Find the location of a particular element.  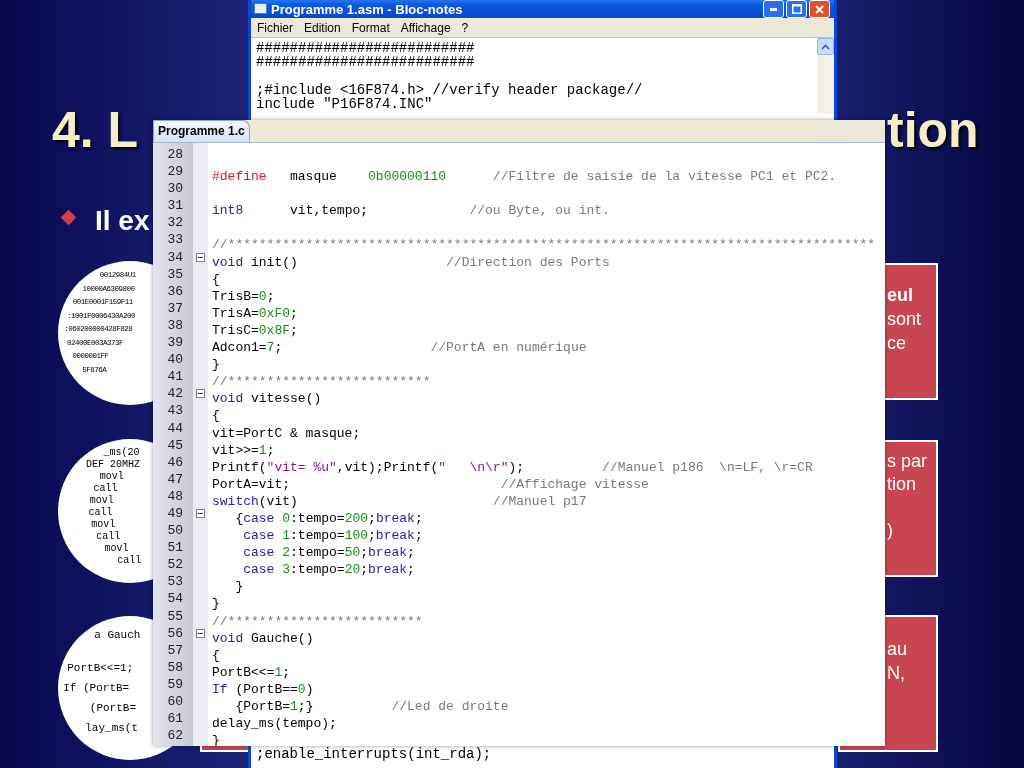

code-line: case 2:tempo=50;break; is located at coordinates (328, 553).